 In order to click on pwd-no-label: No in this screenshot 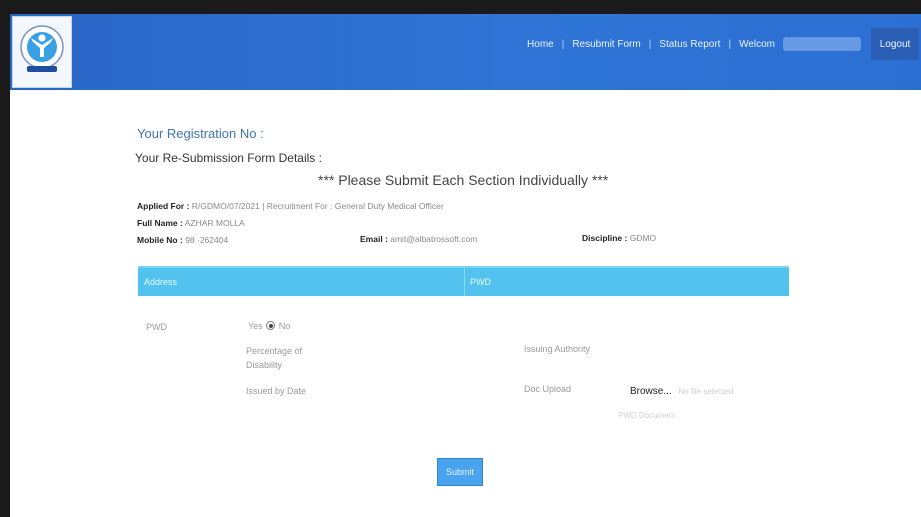, I will do `click(284, 326)`.